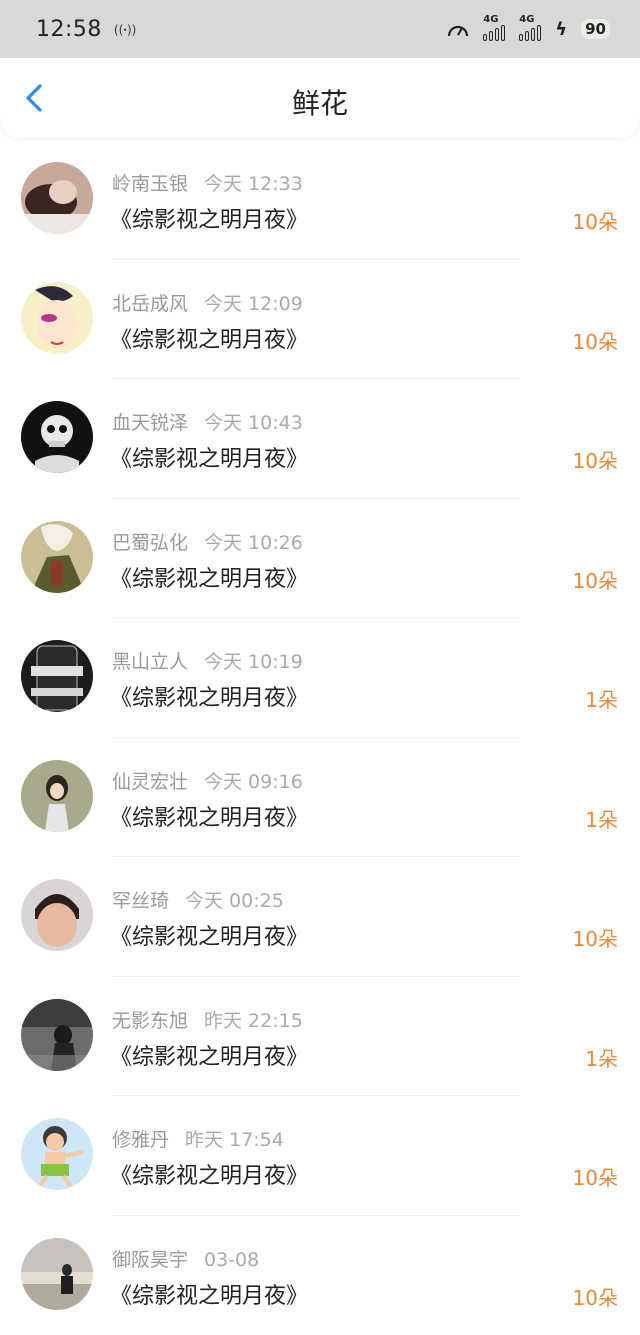 The image size is (640, 1335). I want to click on list-item: 御阪昊宇 03-08 《综影视之明月夜》 10朵, so click(320, 1275).